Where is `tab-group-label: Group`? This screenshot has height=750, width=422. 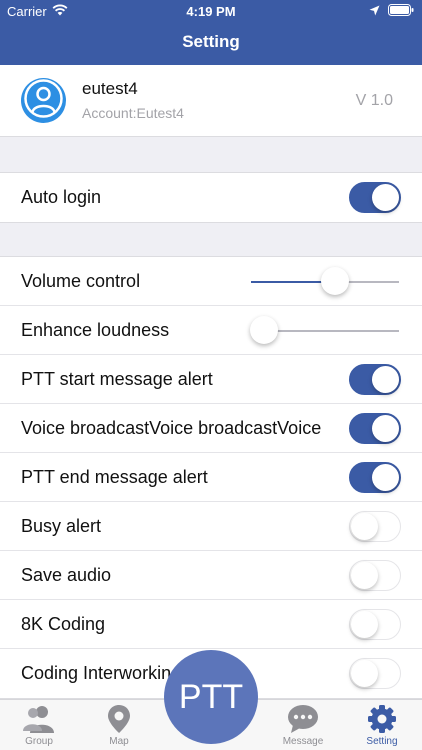
tab-group-label: Group is located at coordinates (39, 741).